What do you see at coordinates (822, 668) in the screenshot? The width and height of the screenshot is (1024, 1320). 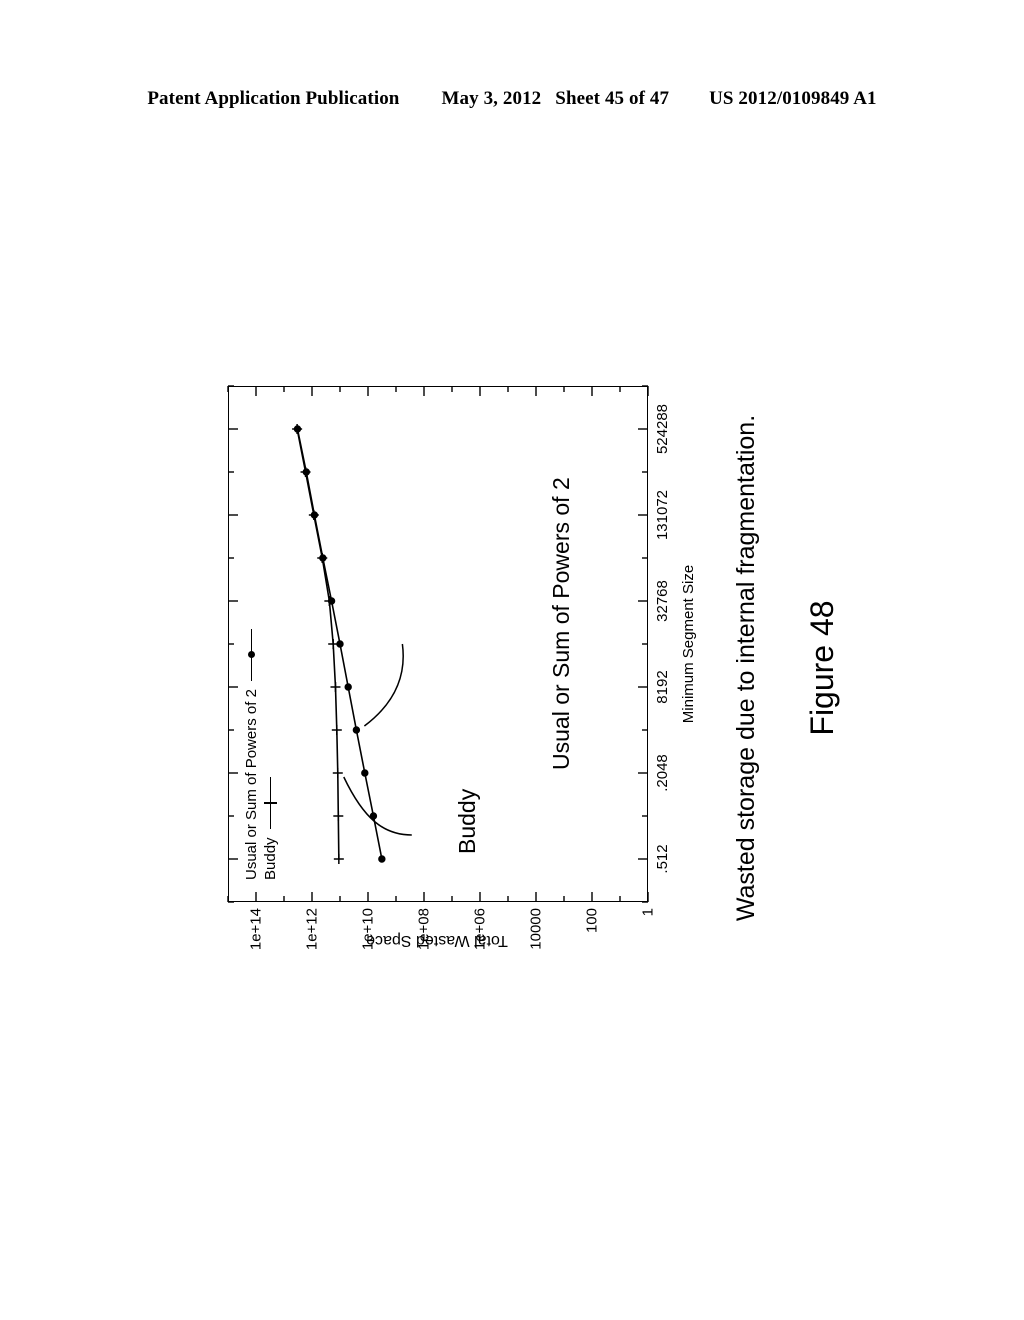 I see `figure-number: Figure 48` at bounding box center [822, 668].